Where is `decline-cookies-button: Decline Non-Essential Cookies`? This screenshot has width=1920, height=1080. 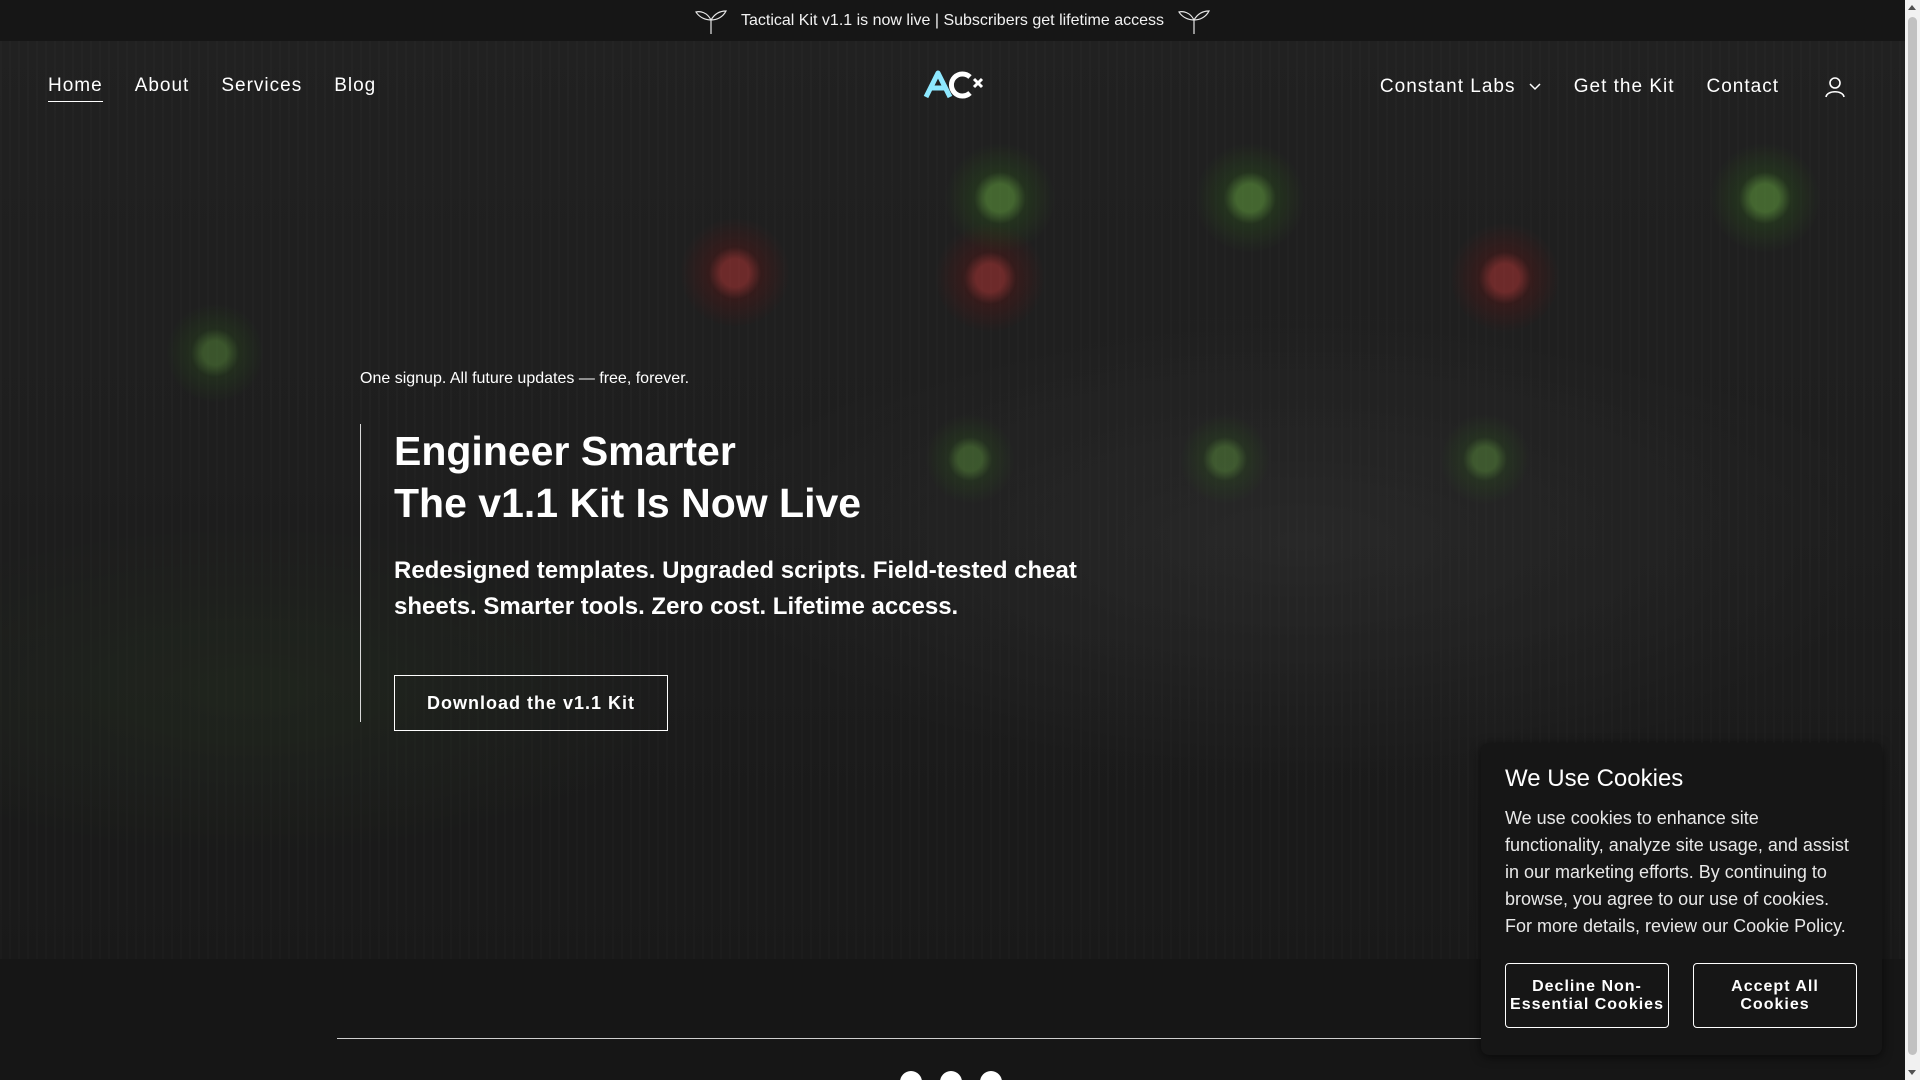
decline-cookies-button: Decline Non-Essential Cookies is located at coordinates (1587, 995).